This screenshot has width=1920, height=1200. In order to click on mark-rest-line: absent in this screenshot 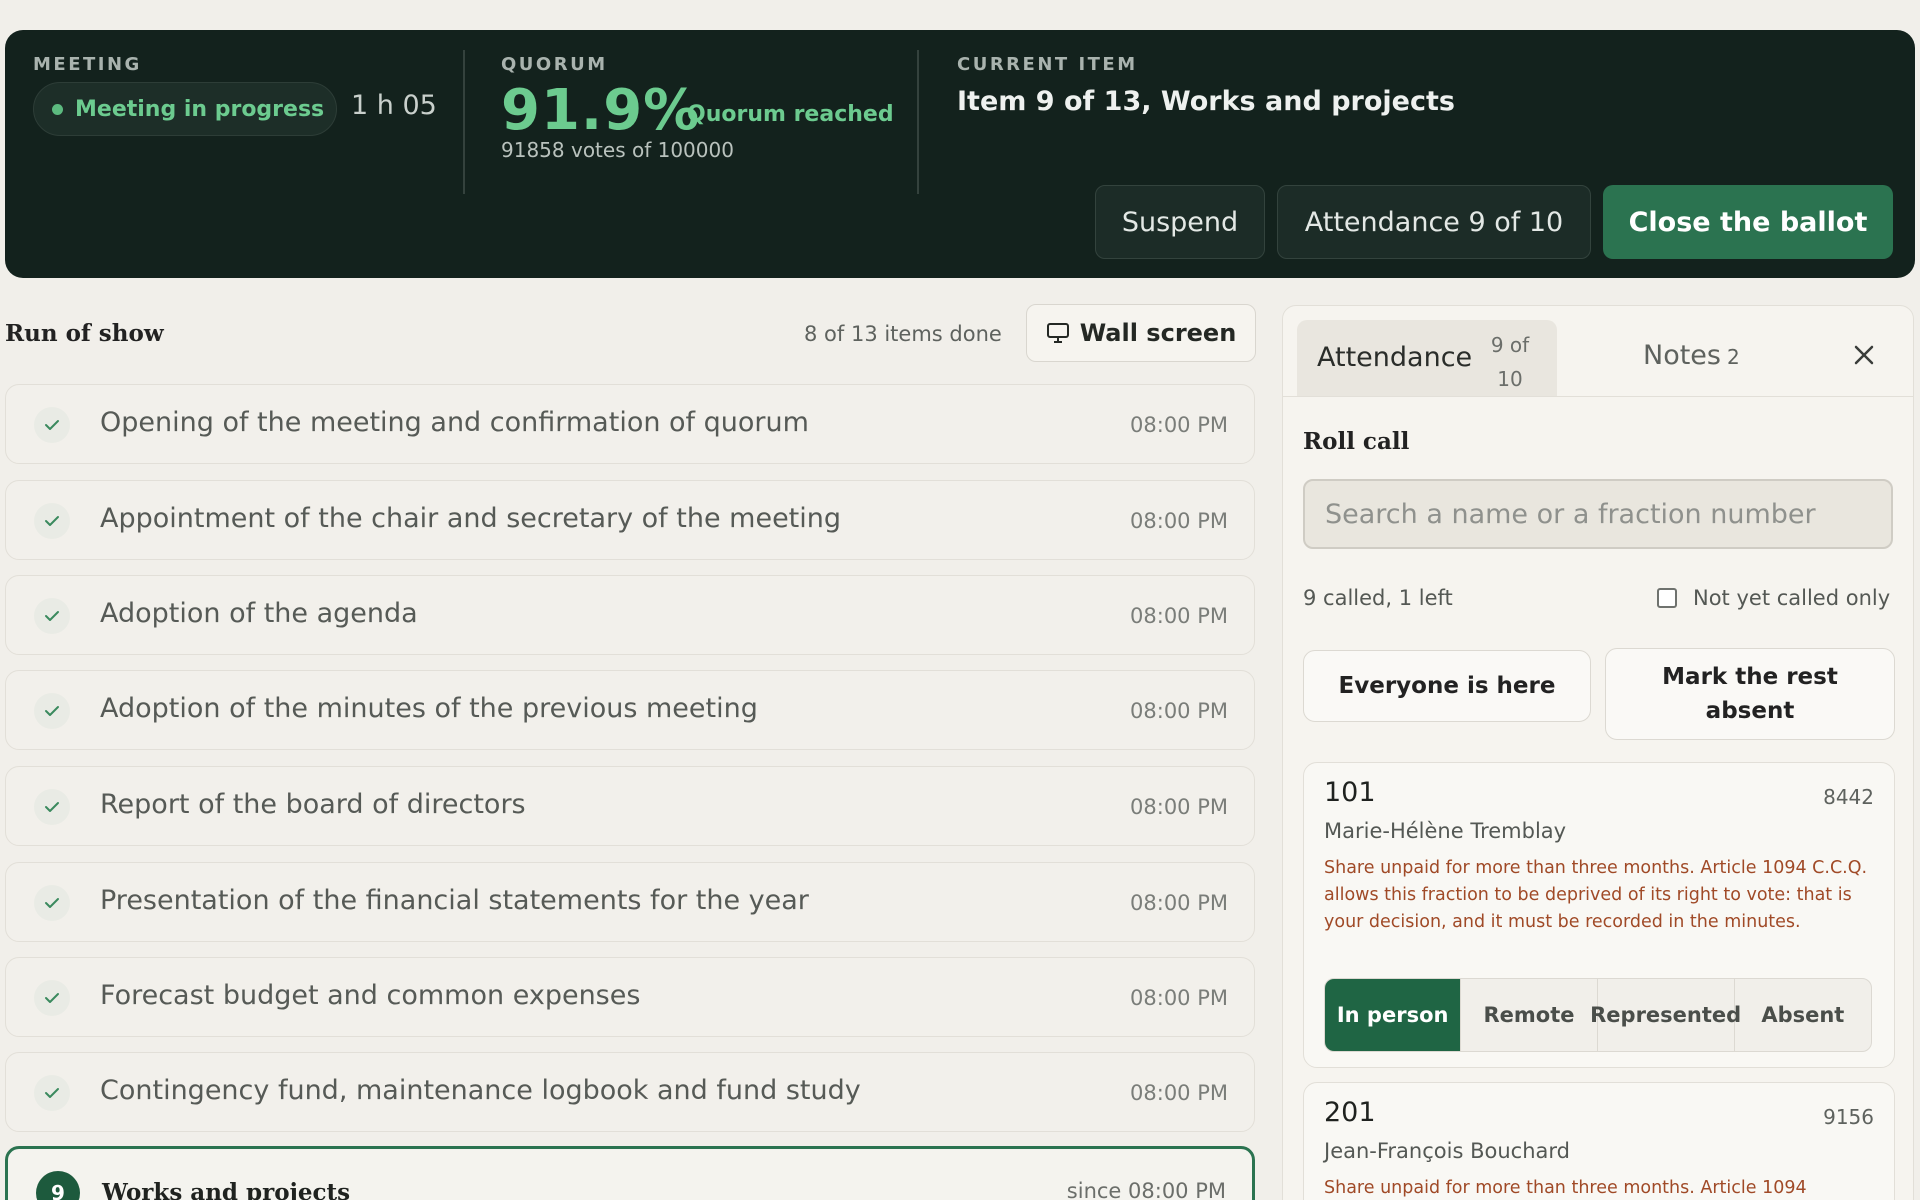, I will do `click(1750, 711)`.